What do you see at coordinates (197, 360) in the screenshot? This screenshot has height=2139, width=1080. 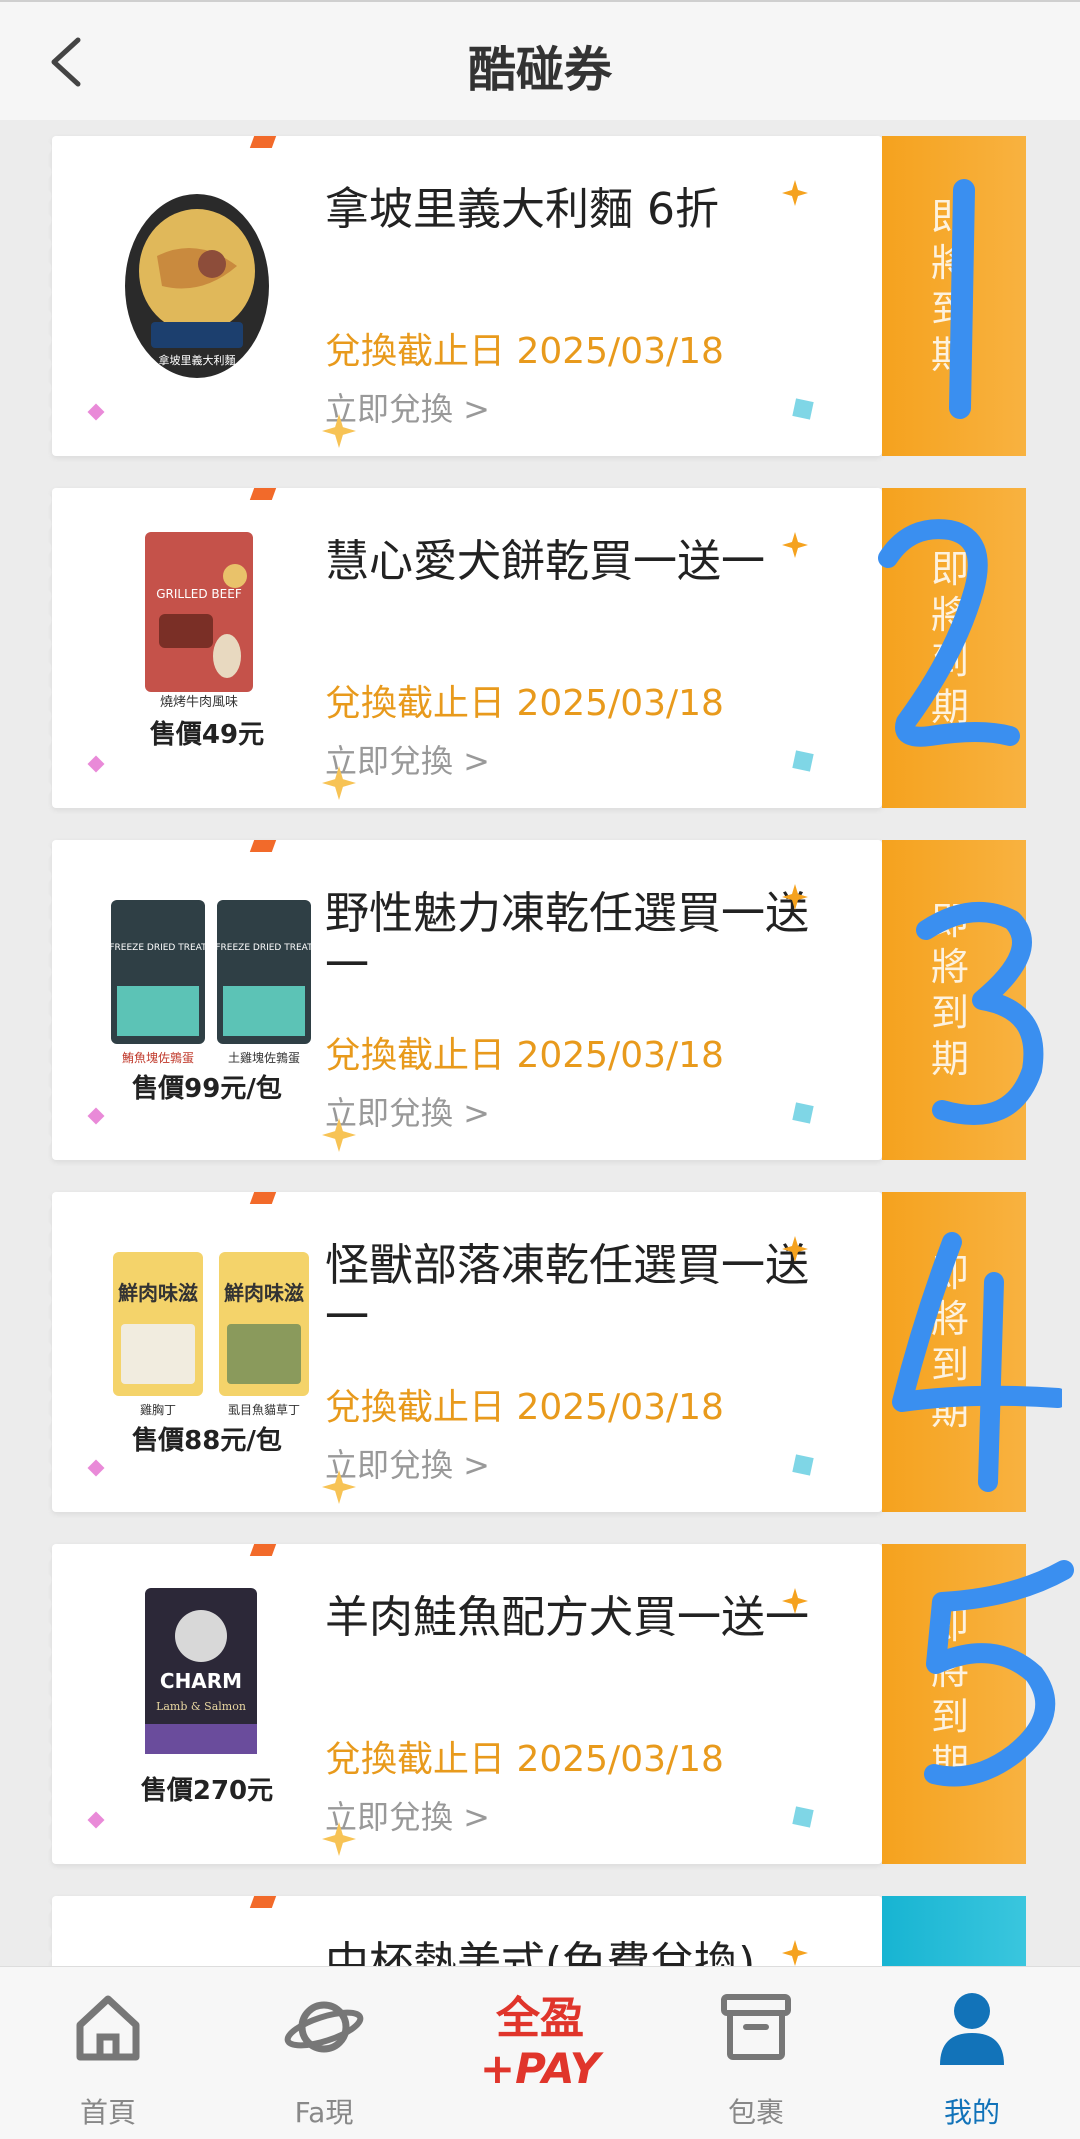 I see `pasta-package-text: 拿坡里義大利麵` at bounding box center [197, 360].